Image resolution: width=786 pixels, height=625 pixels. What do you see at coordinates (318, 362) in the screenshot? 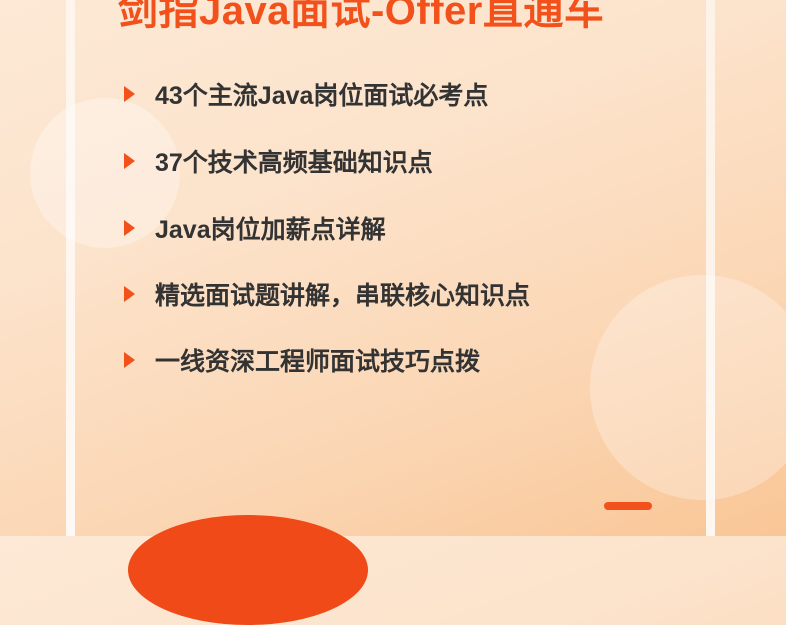
I see `list-item-text: 一线资深工程师面试技巧点拨` at bounding box center [318, 362].